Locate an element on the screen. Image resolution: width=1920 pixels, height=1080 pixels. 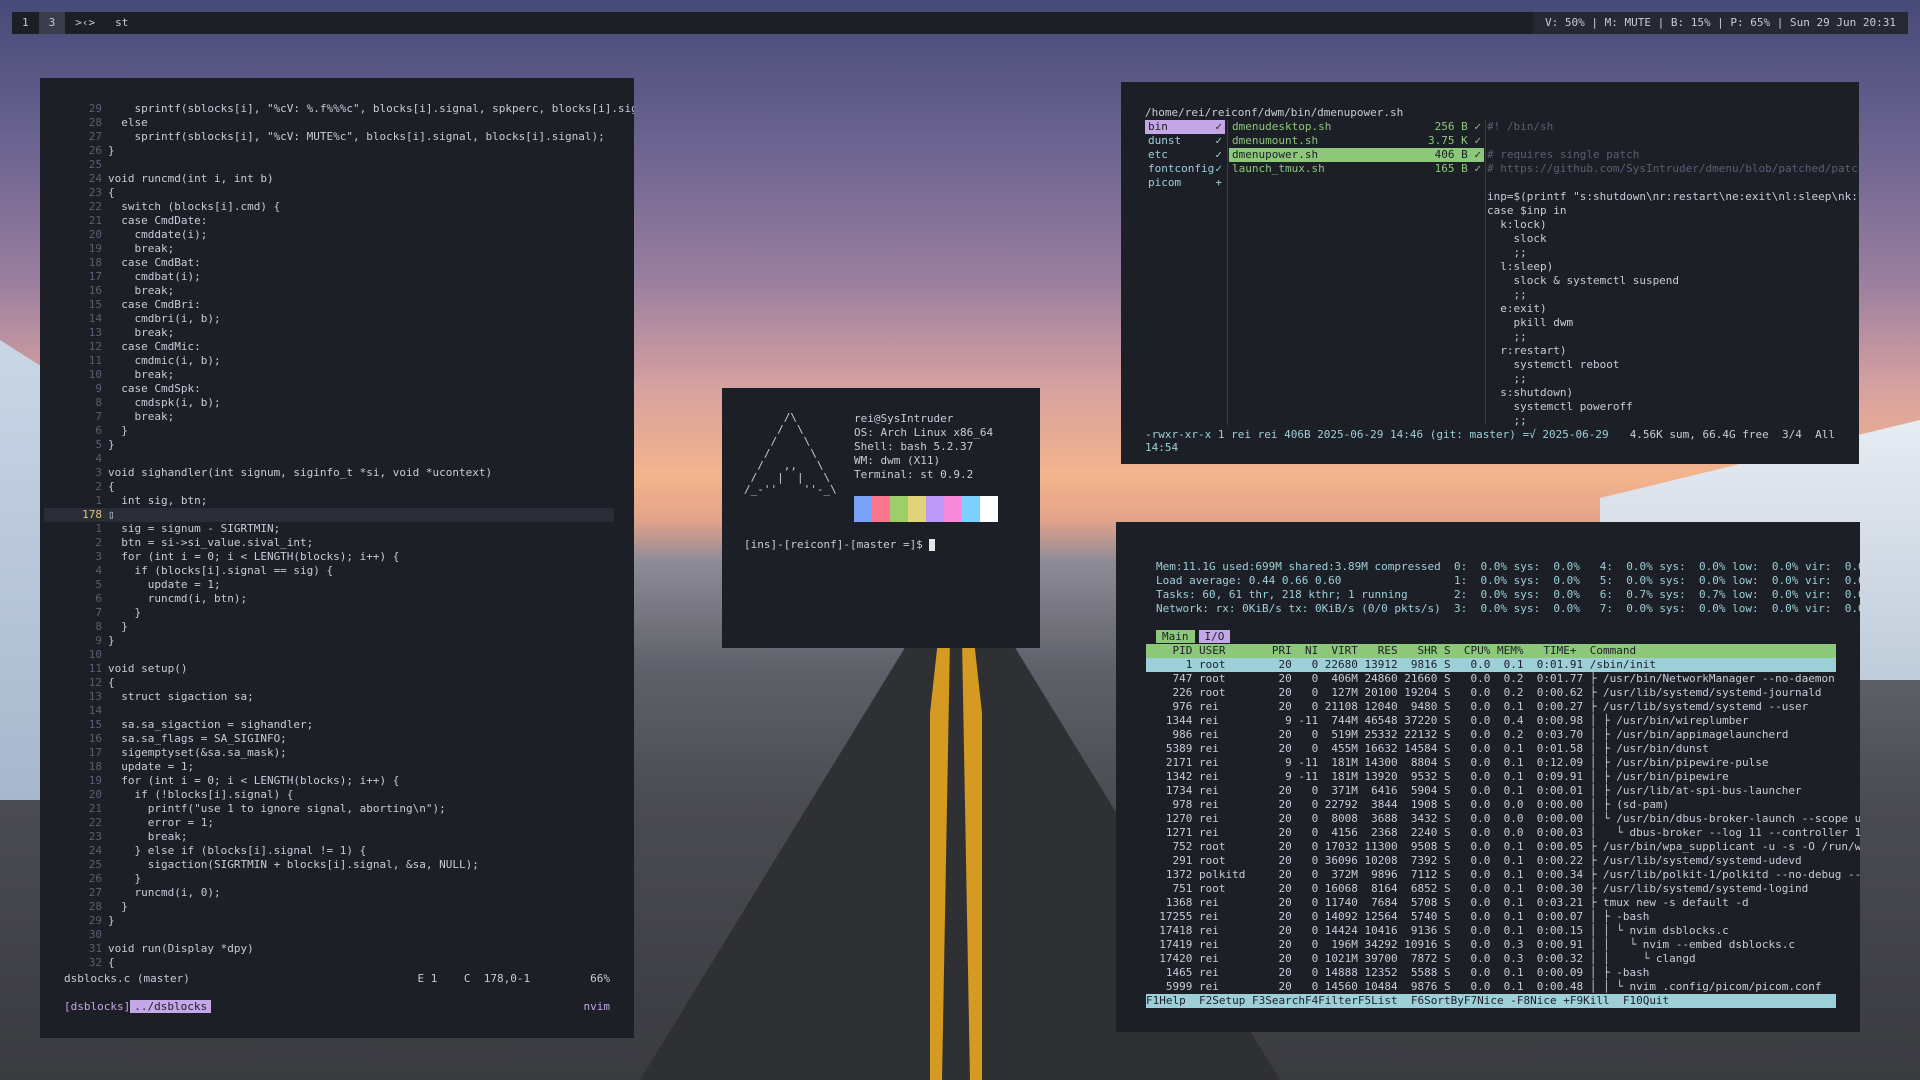
tmux-window: ../dsblocks is located at coordinates (171, 1006).